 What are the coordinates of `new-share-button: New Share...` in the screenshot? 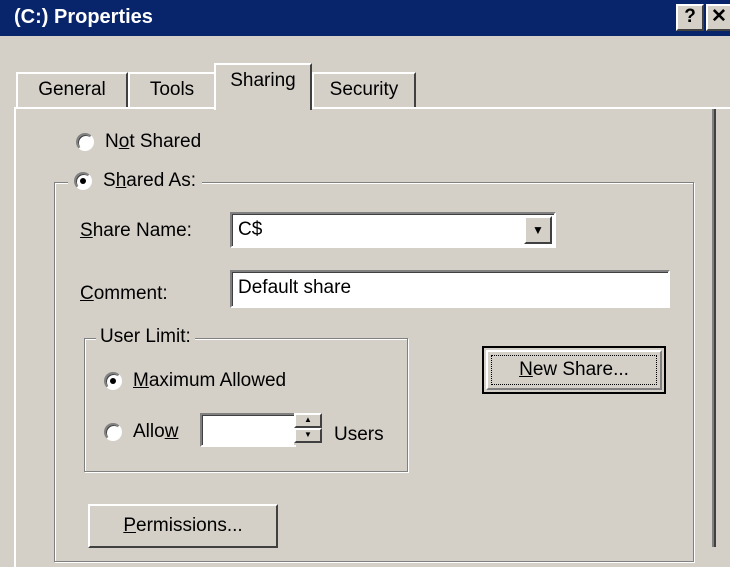 It's located at (574, 370).